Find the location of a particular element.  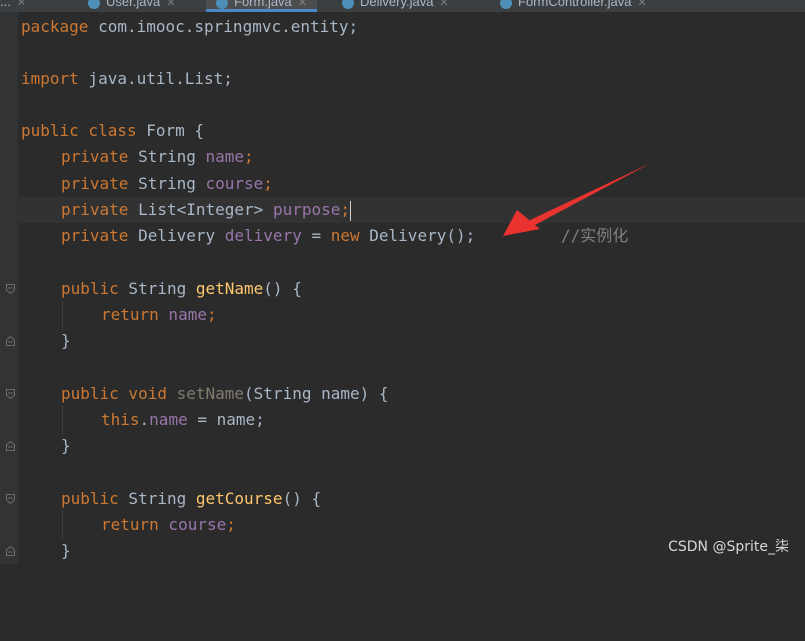

annotation-arrow-icon is located at coordinates (577, 199).